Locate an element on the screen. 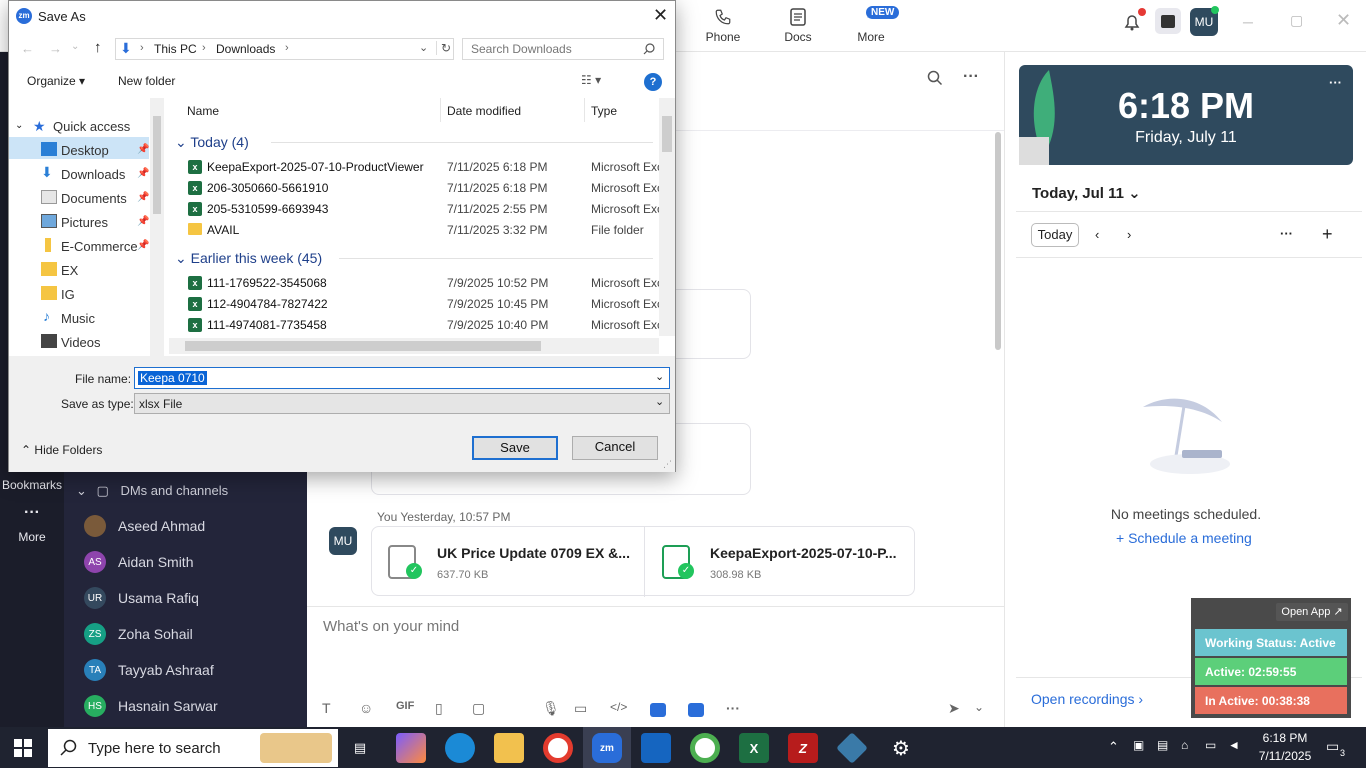 This screenshot has width=1366, height=768. windows-start-icon is located at coordinates (23, 749).